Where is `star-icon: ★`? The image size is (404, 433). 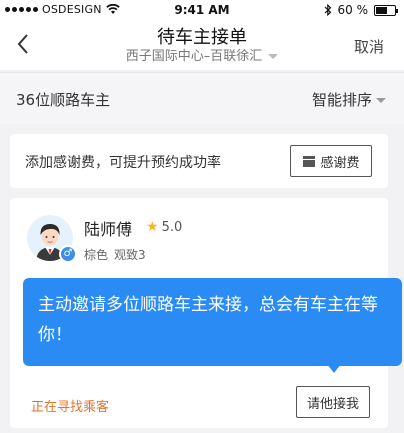
star-icon: ★ is located at coordinates (152, 227).